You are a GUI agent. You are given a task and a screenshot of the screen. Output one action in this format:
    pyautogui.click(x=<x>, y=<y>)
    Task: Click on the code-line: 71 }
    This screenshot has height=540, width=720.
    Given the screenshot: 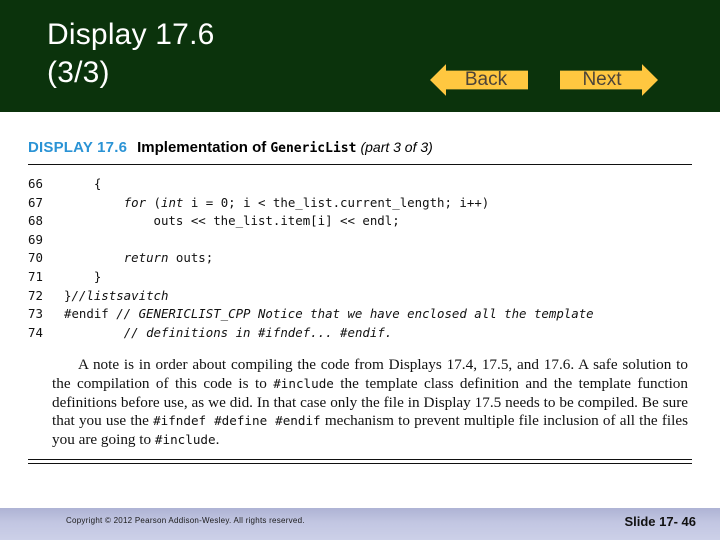 What is the action you would take?
    pyautogui.click(x=360, y=277)
    